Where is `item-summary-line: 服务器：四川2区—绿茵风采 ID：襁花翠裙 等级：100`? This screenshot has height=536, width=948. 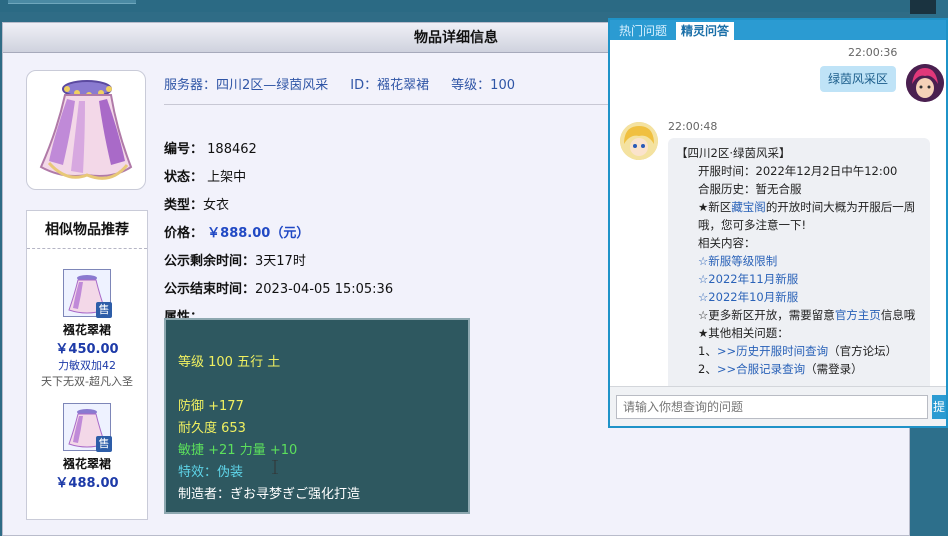 item-summary-line: 服务器：四川2区—绿茵风采 ID：襁花翠裙 等级：100 is located at coordinates (389, 86).